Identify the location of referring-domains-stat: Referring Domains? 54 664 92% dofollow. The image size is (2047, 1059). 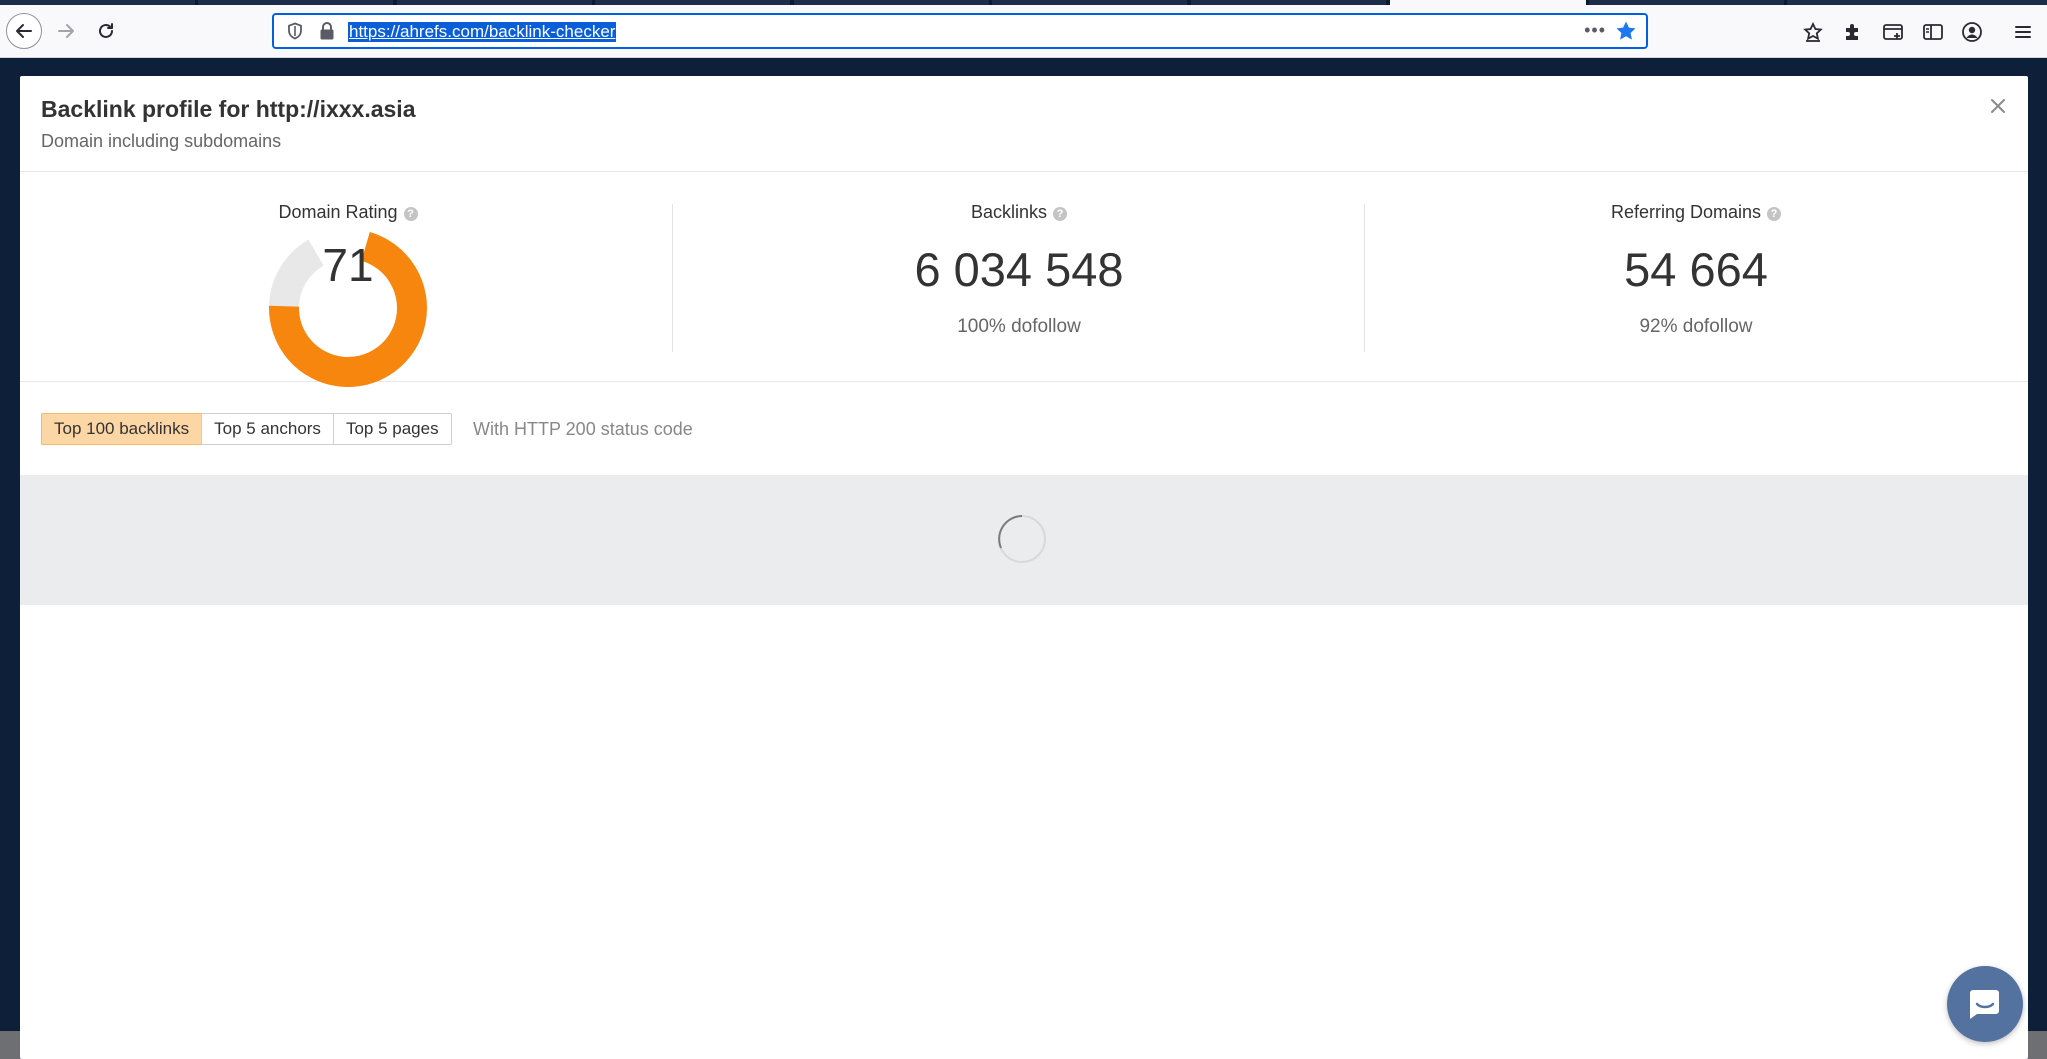
(1696, 277).